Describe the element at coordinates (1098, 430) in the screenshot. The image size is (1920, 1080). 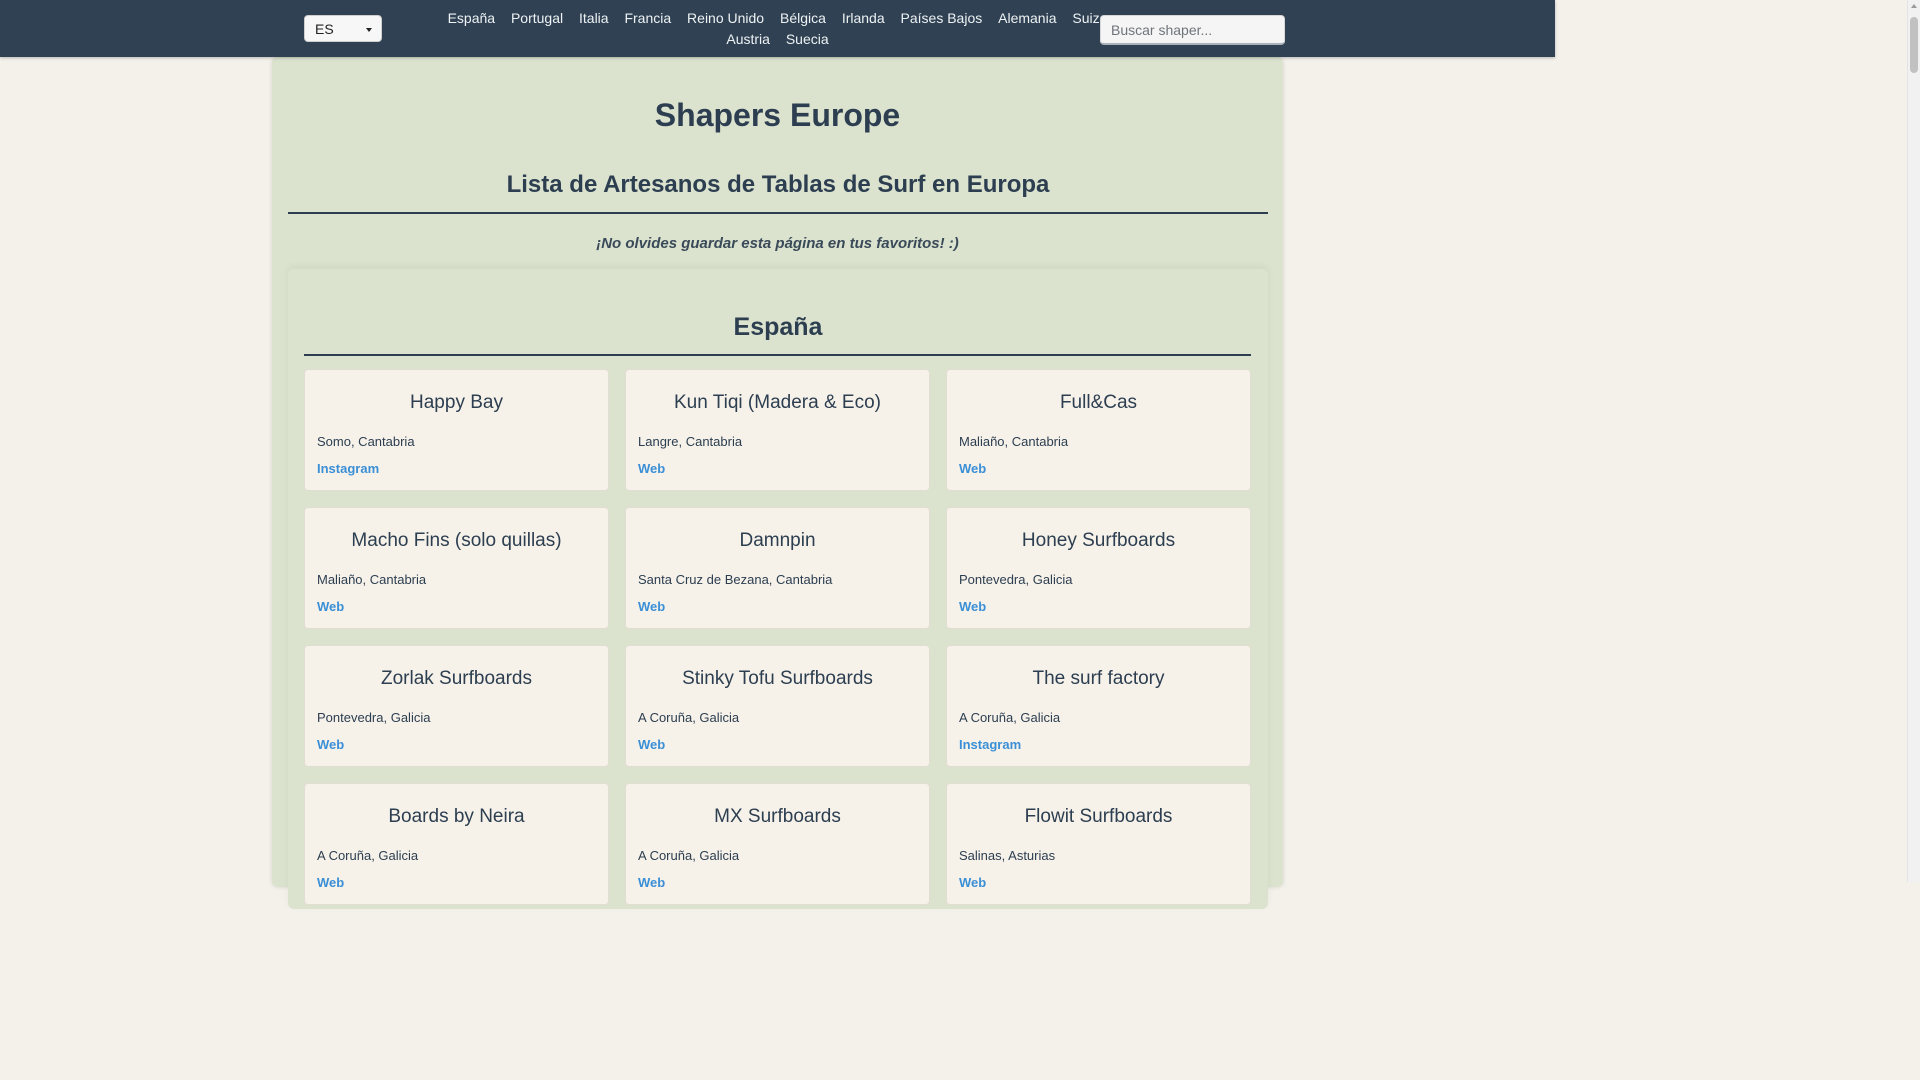
I see `shaper-card: Full&Cas Maliaño, Cantabria Web` at that location.